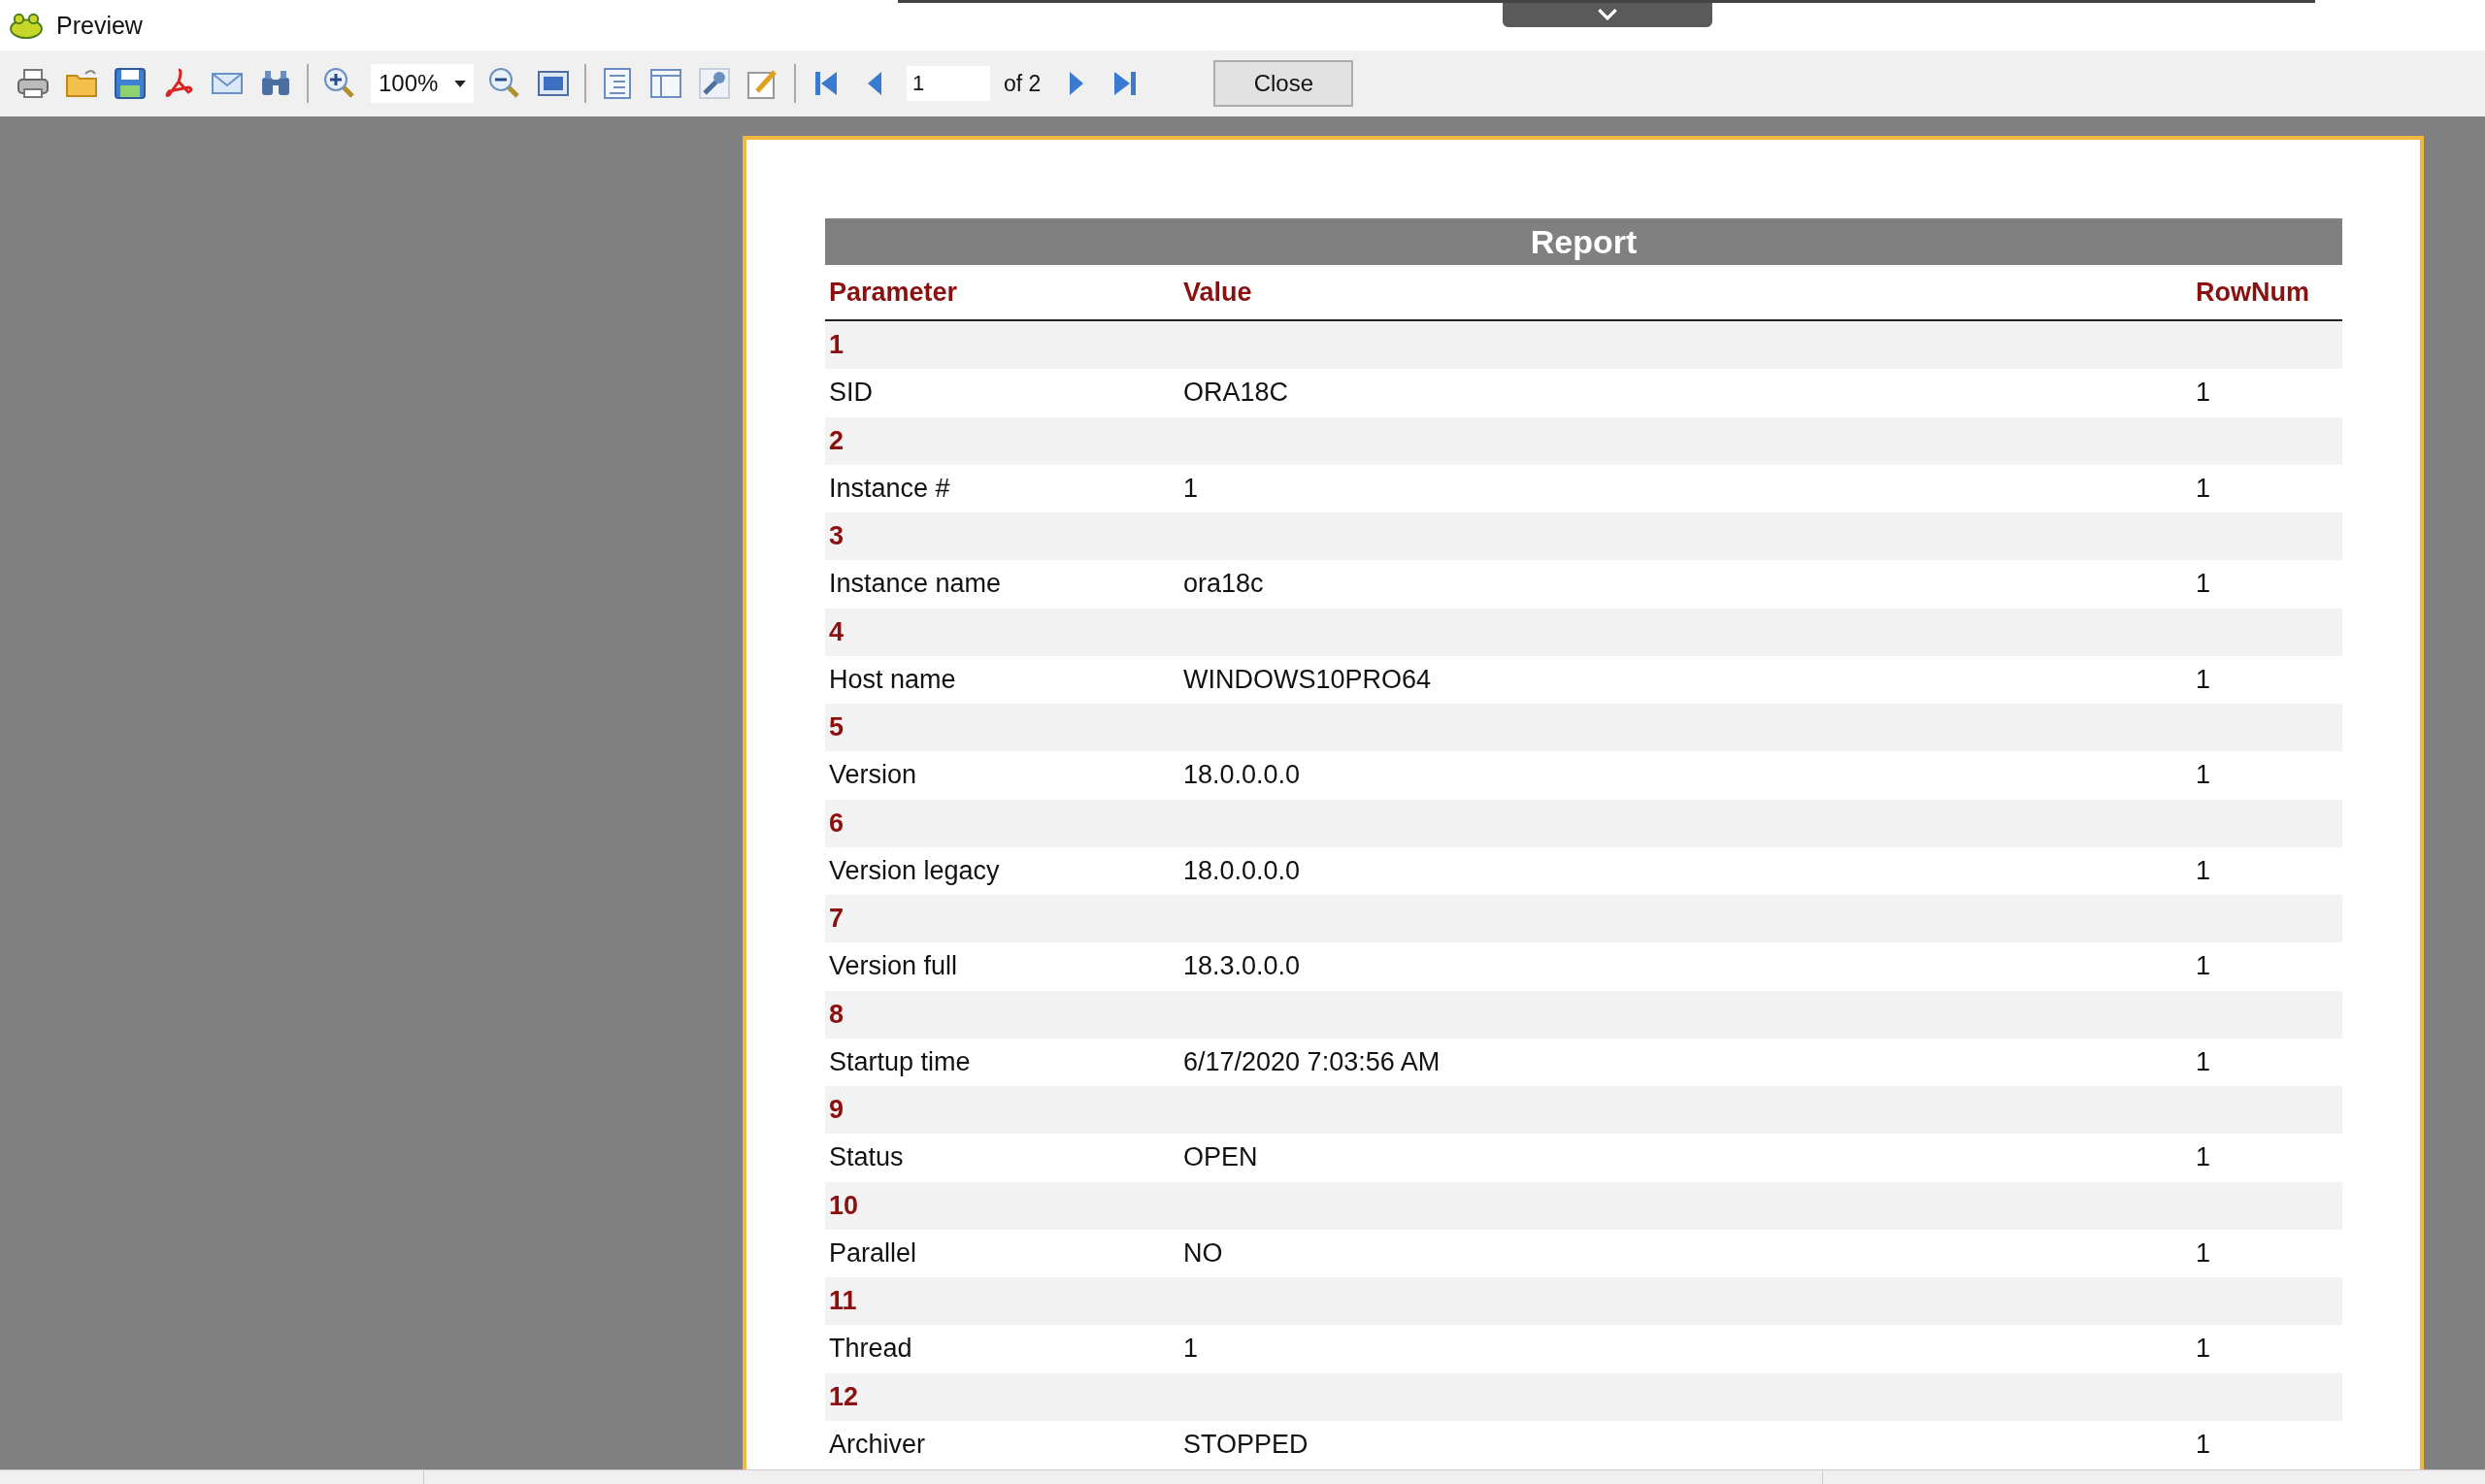  What do you see at coordinates (916, 584) in the screenshot?
I see `table-cell-text: Instance name` at bounding box center [916, 584].